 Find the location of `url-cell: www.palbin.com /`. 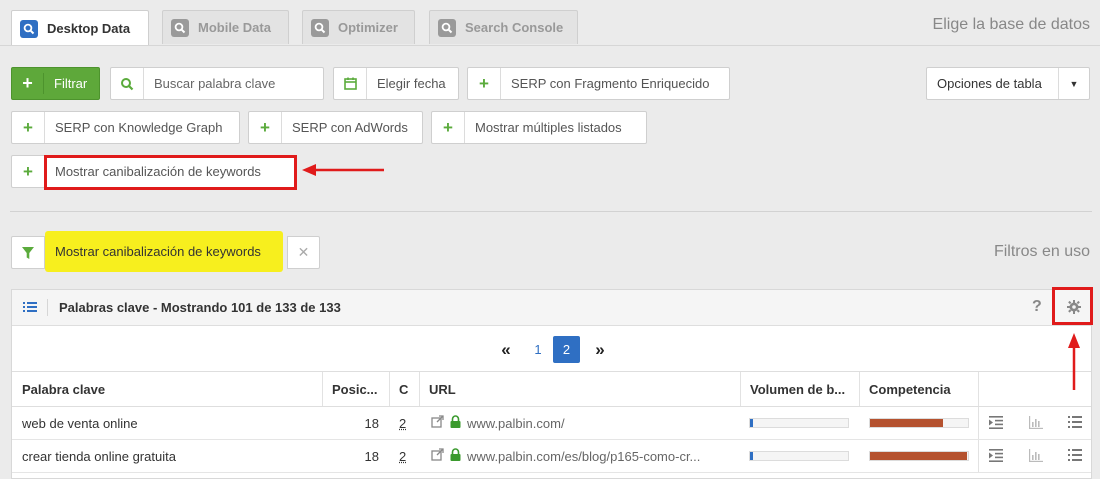

url-cell: www.palbin.com / is located at coordinates (583, 423).